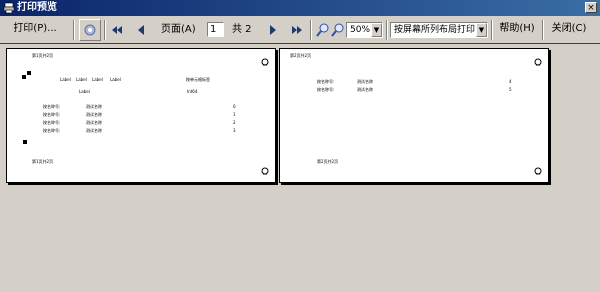 The image size is (600, 292). What do you see at coordinates (328, 161) in the screenshot?
I see `page-footer: 第2页共2页` at bounding box center [328, 161].